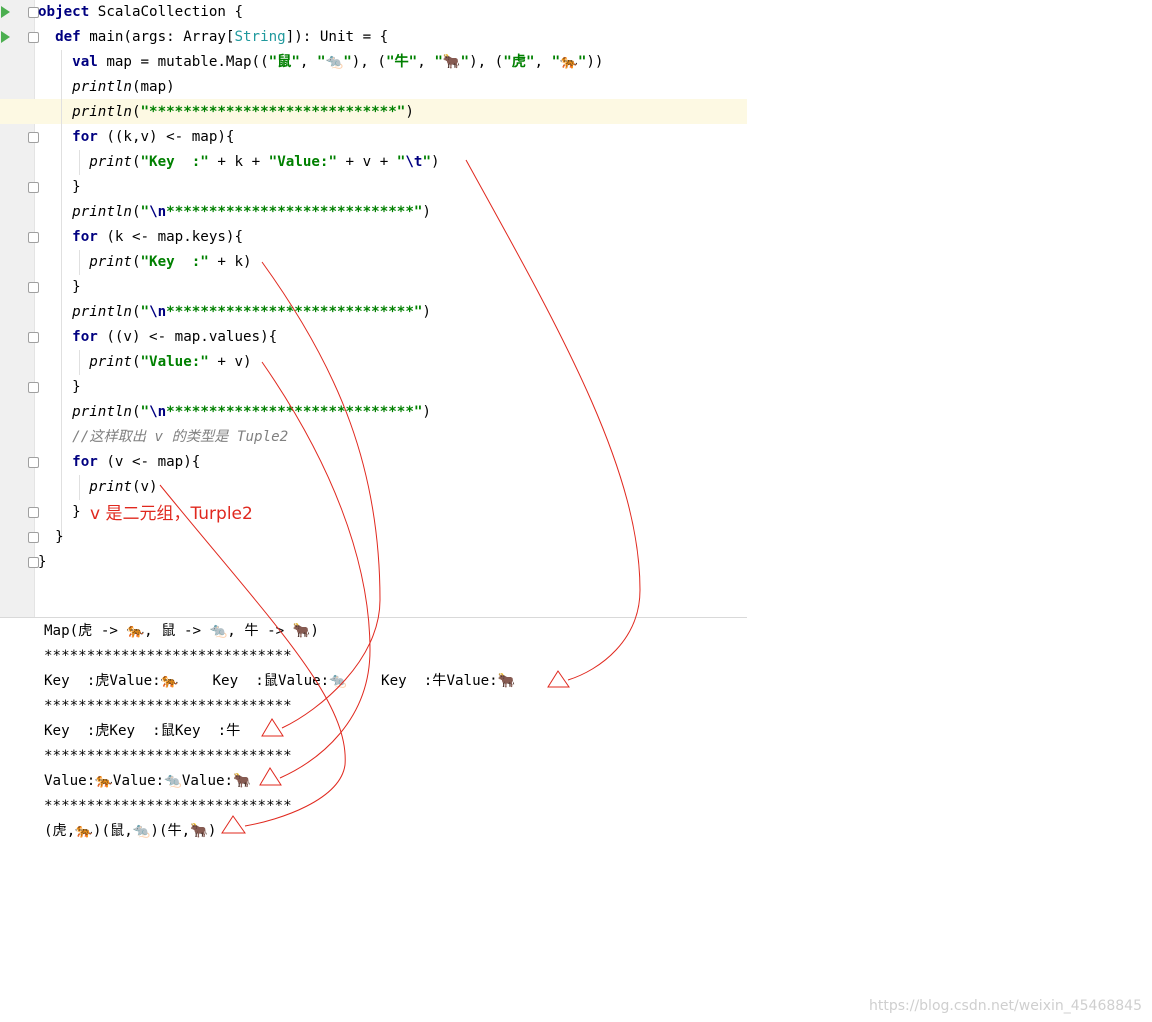  I want to click on console-output-line: Key :虎Key :鼠Key :牛, so click(142, 731).